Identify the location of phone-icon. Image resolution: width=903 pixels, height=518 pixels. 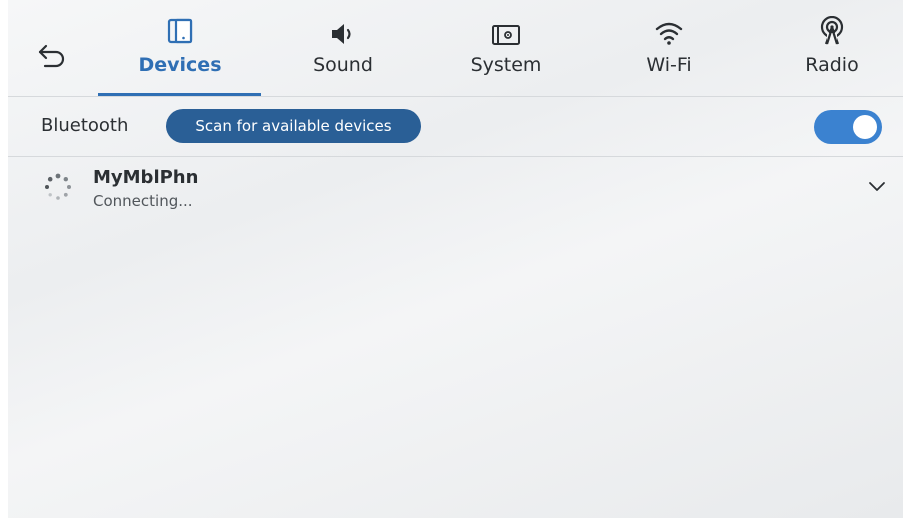
(180, 31).